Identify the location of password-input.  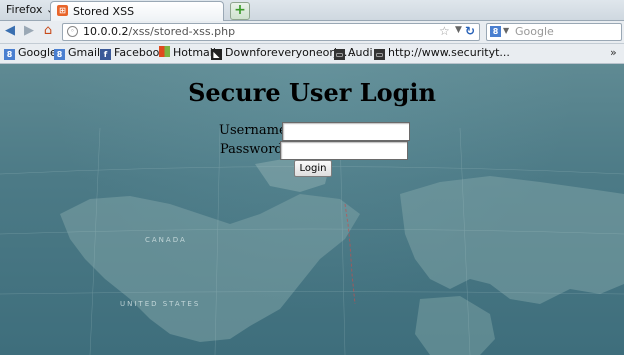
(344, 150).